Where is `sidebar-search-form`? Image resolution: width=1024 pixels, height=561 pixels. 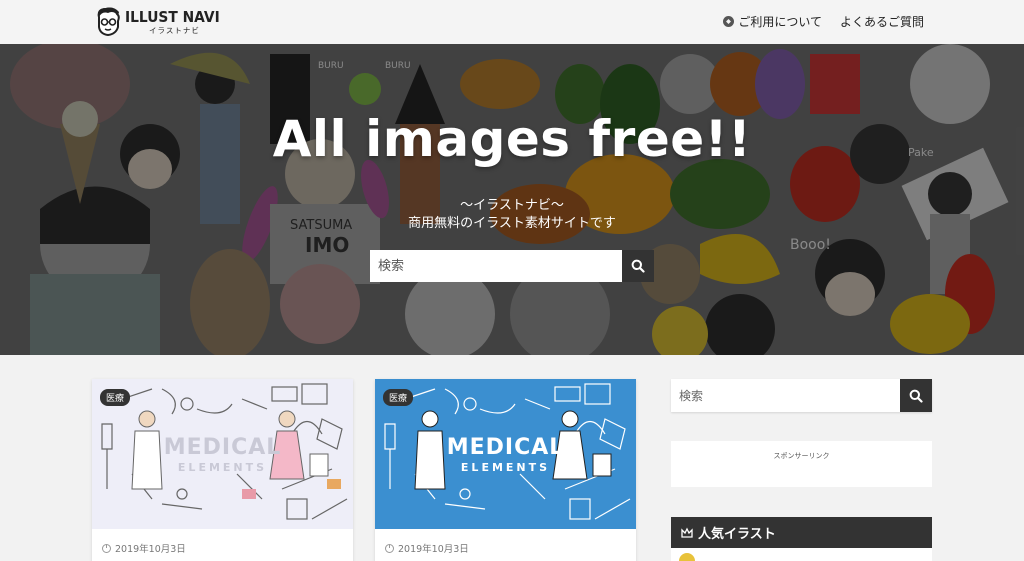
sidebar-search-form is located at coordinates (801, 395).